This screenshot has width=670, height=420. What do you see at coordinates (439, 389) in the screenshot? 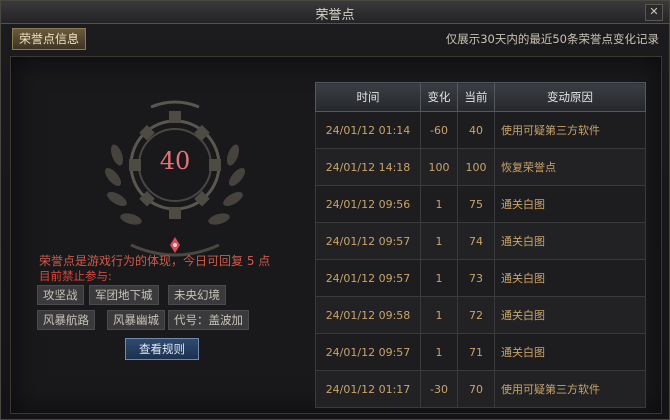
I see `cell-change: -30` at bounding box center [439, 389].